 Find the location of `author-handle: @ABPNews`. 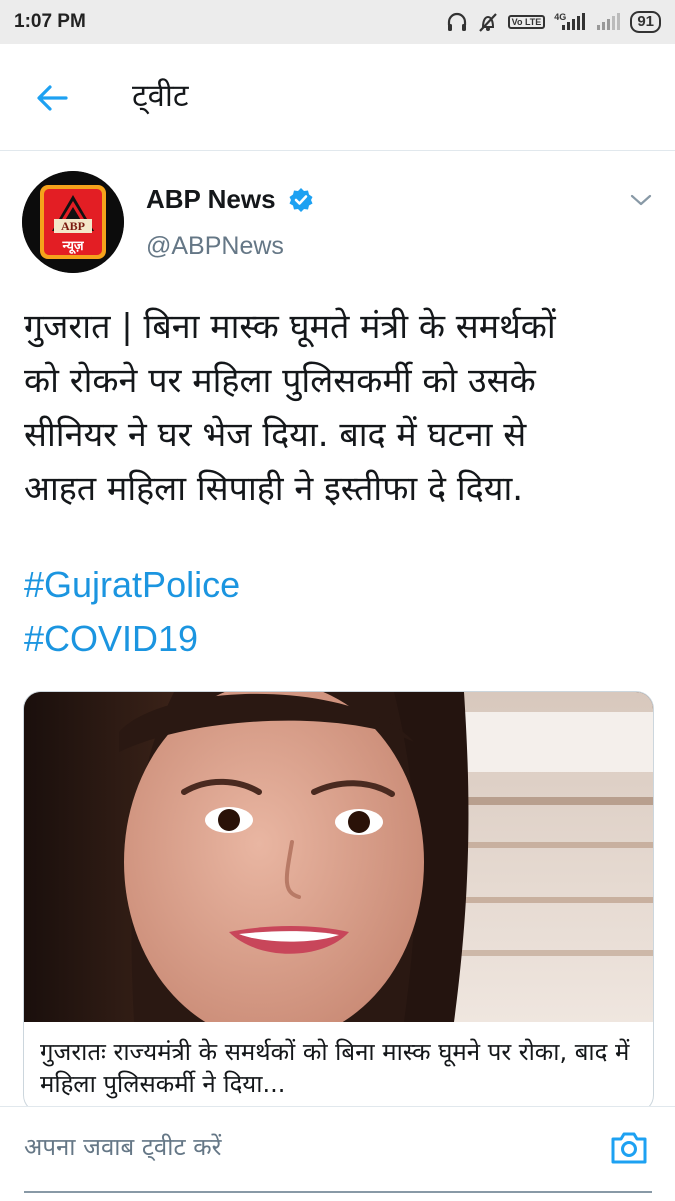

author-handle: @ABPNews is located at coordinates (215, 246).